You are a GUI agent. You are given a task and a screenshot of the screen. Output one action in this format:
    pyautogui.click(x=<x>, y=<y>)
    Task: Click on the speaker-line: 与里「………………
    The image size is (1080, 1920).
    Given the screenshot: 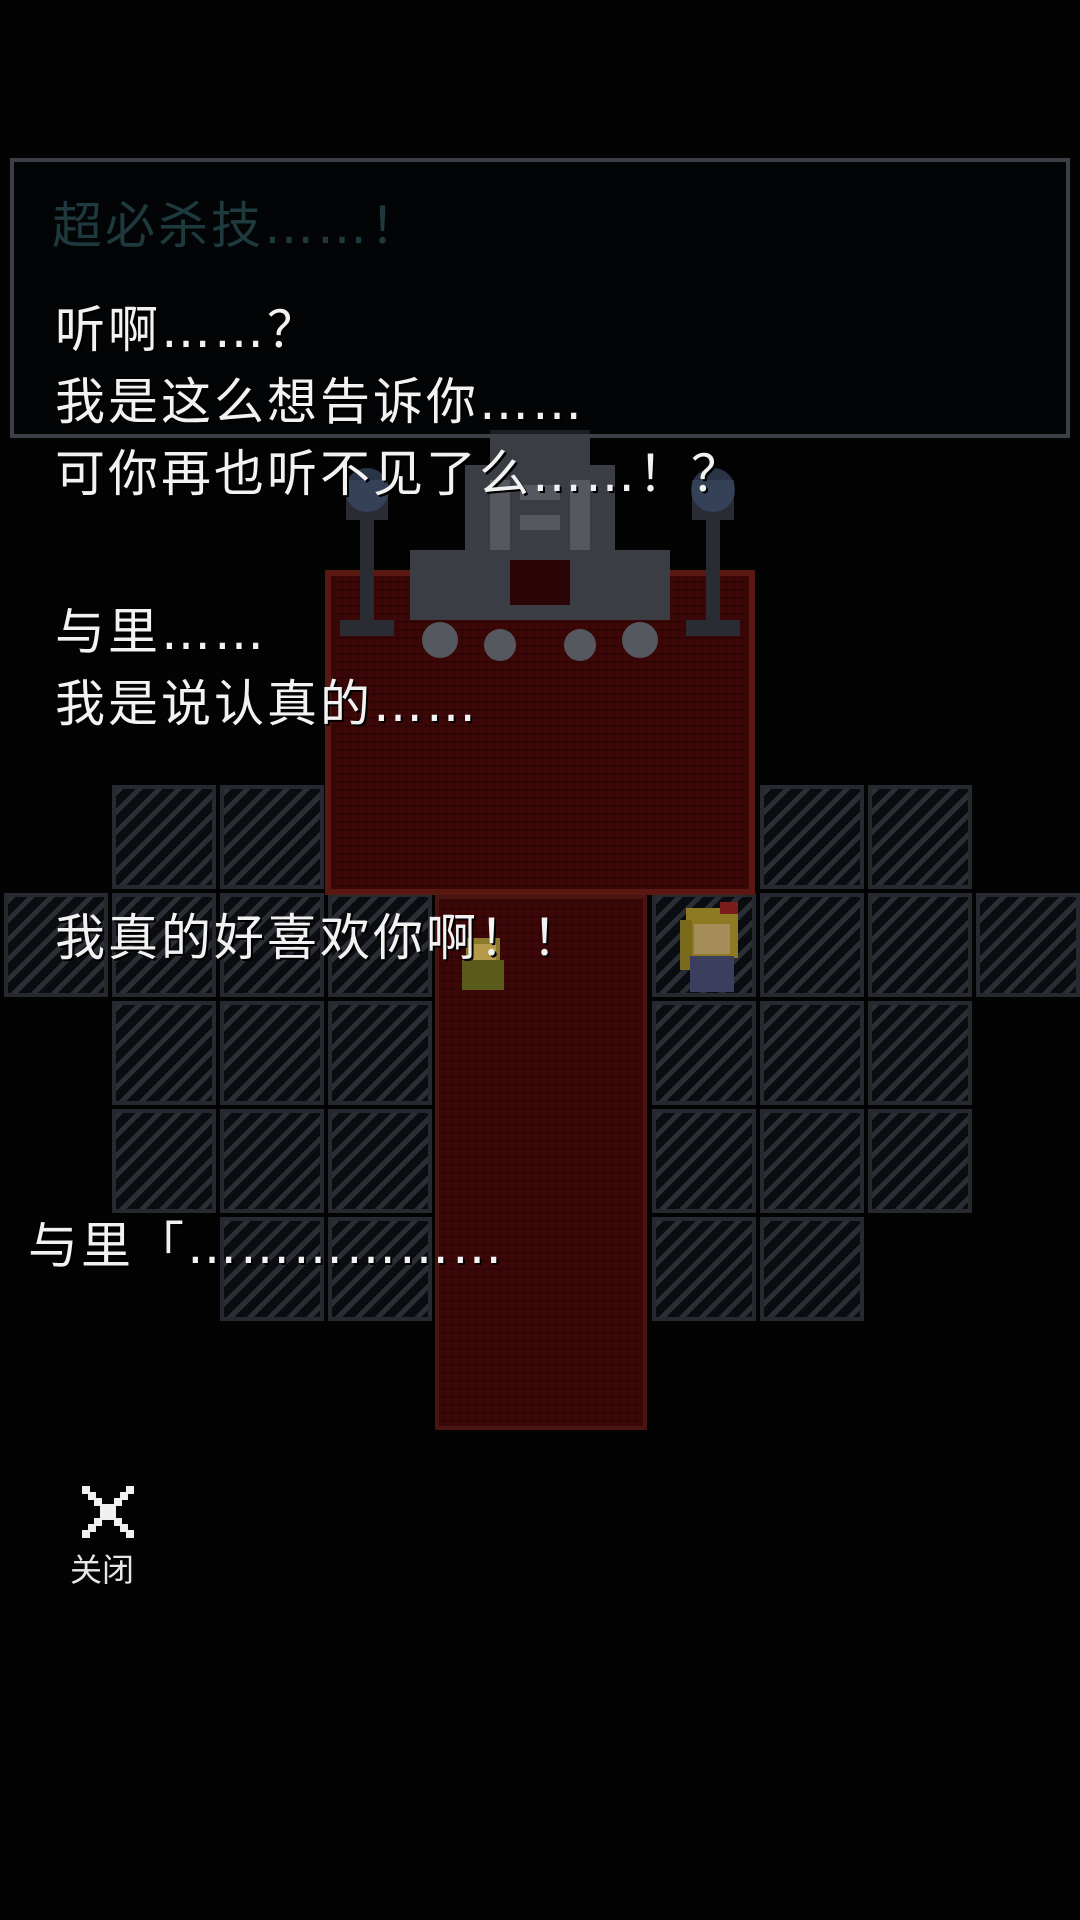 What is the action you would take?
    pyautogui.click(x=266, y=1246)
    